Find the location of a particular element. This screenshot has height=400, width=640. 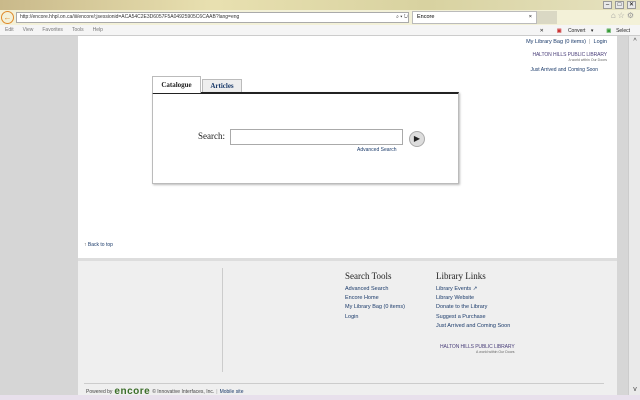

tab-title: Encore is located at coordinates (426, 17).